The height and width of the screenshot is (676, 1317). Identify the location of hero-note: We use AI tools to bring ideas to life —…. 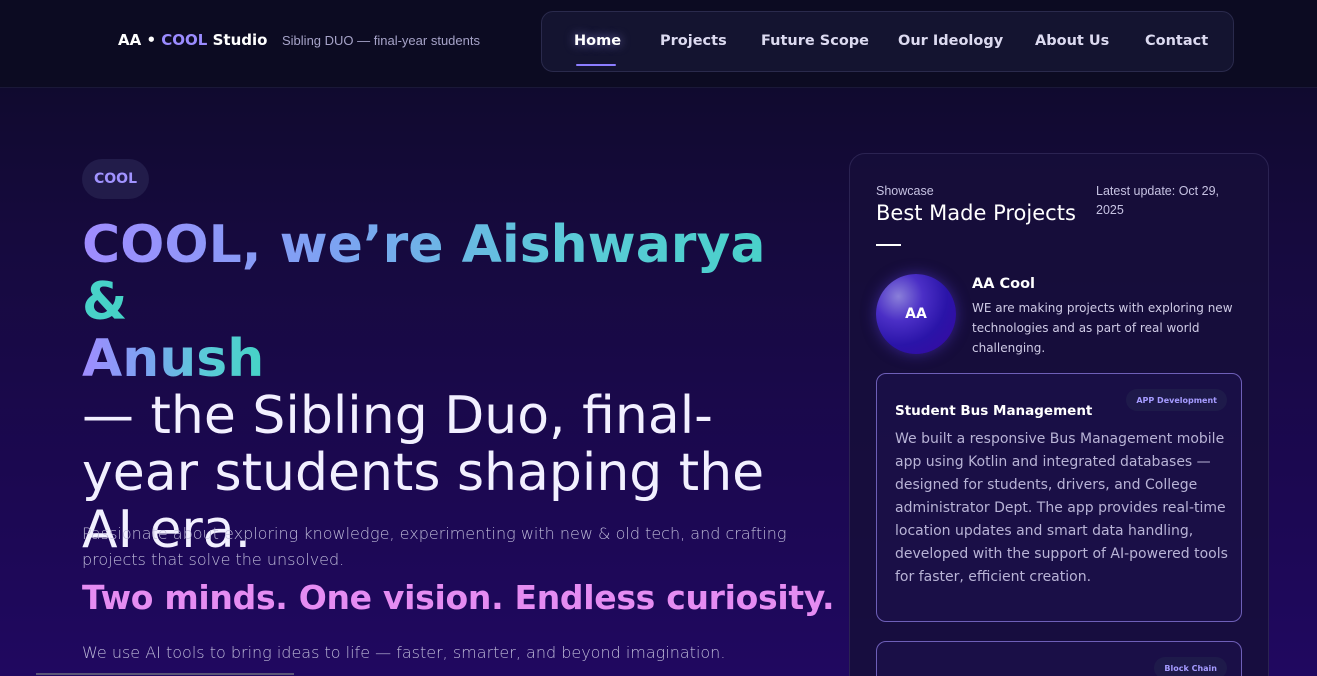
(404, 652).